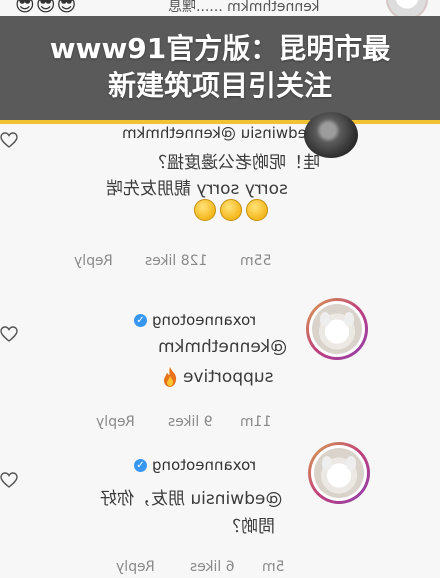 This screenshot has height=578, width=440. What do you see at coordinates (135, 567) in the screenshot?
I see `comment-3-reply-button: Reply` at bounding box center [135, 567].